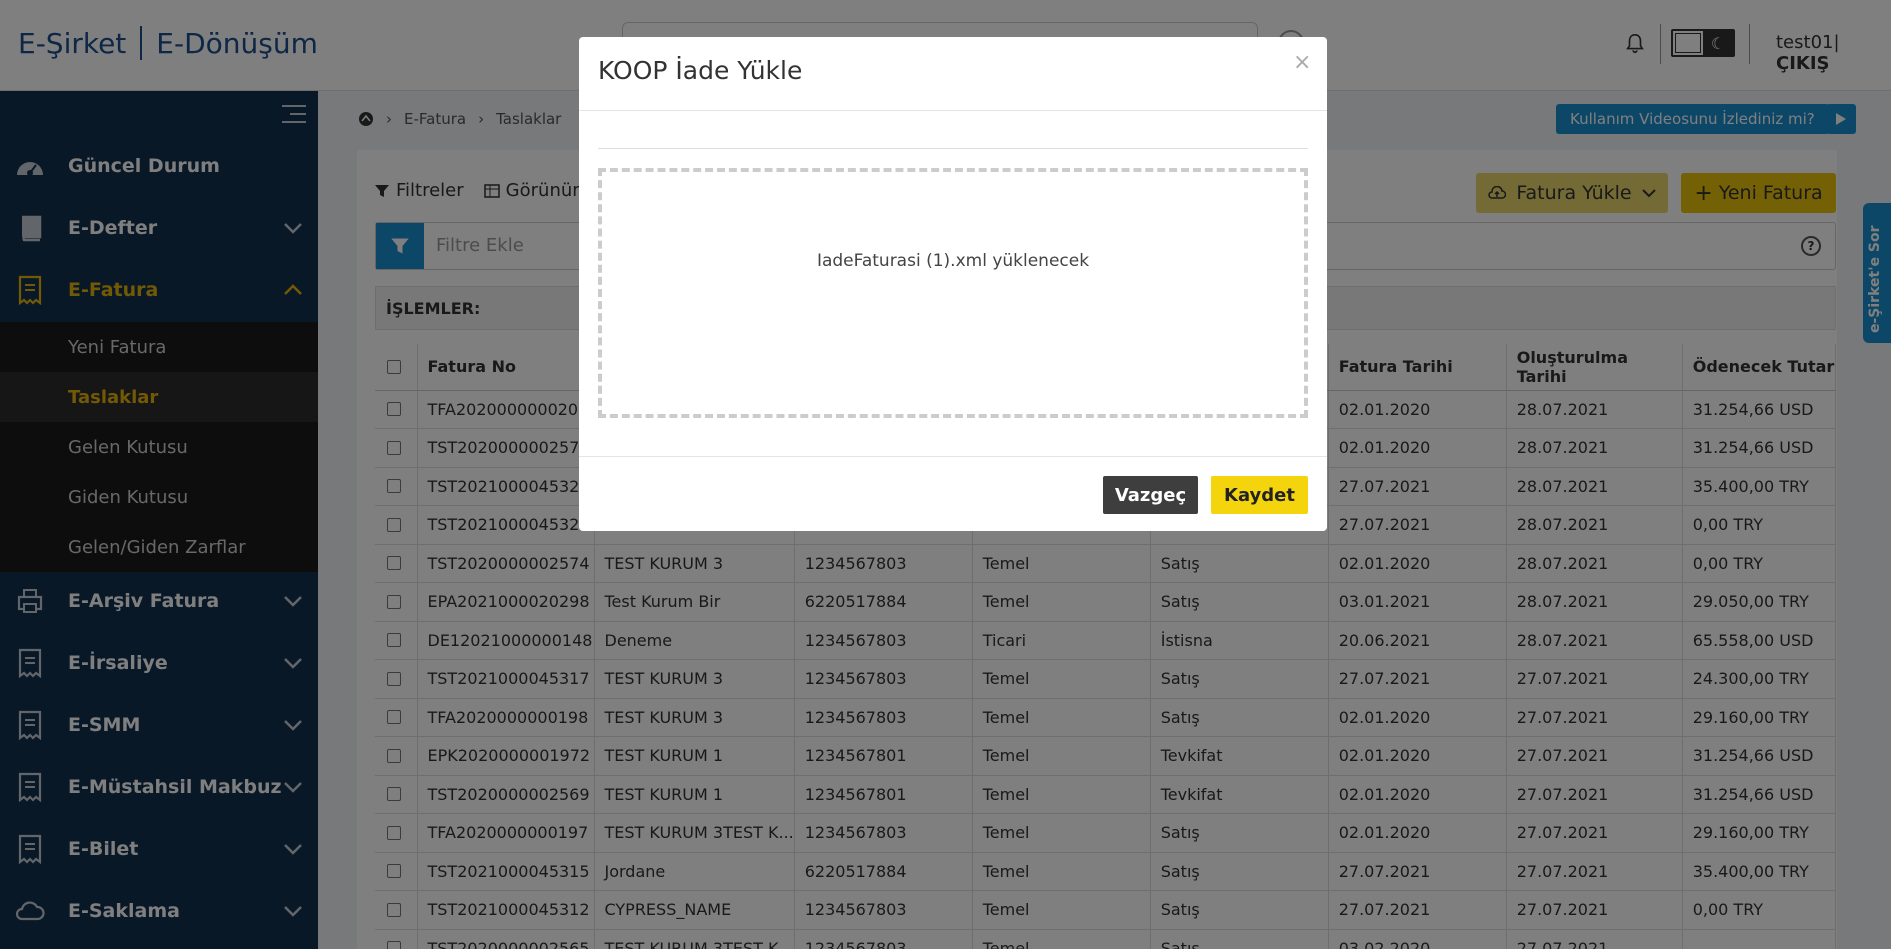  What do you see at coordinates (1150, 495) in the screenshot?
I see `cancel-button: Vazgeç` at bounding box center [1150, 495].